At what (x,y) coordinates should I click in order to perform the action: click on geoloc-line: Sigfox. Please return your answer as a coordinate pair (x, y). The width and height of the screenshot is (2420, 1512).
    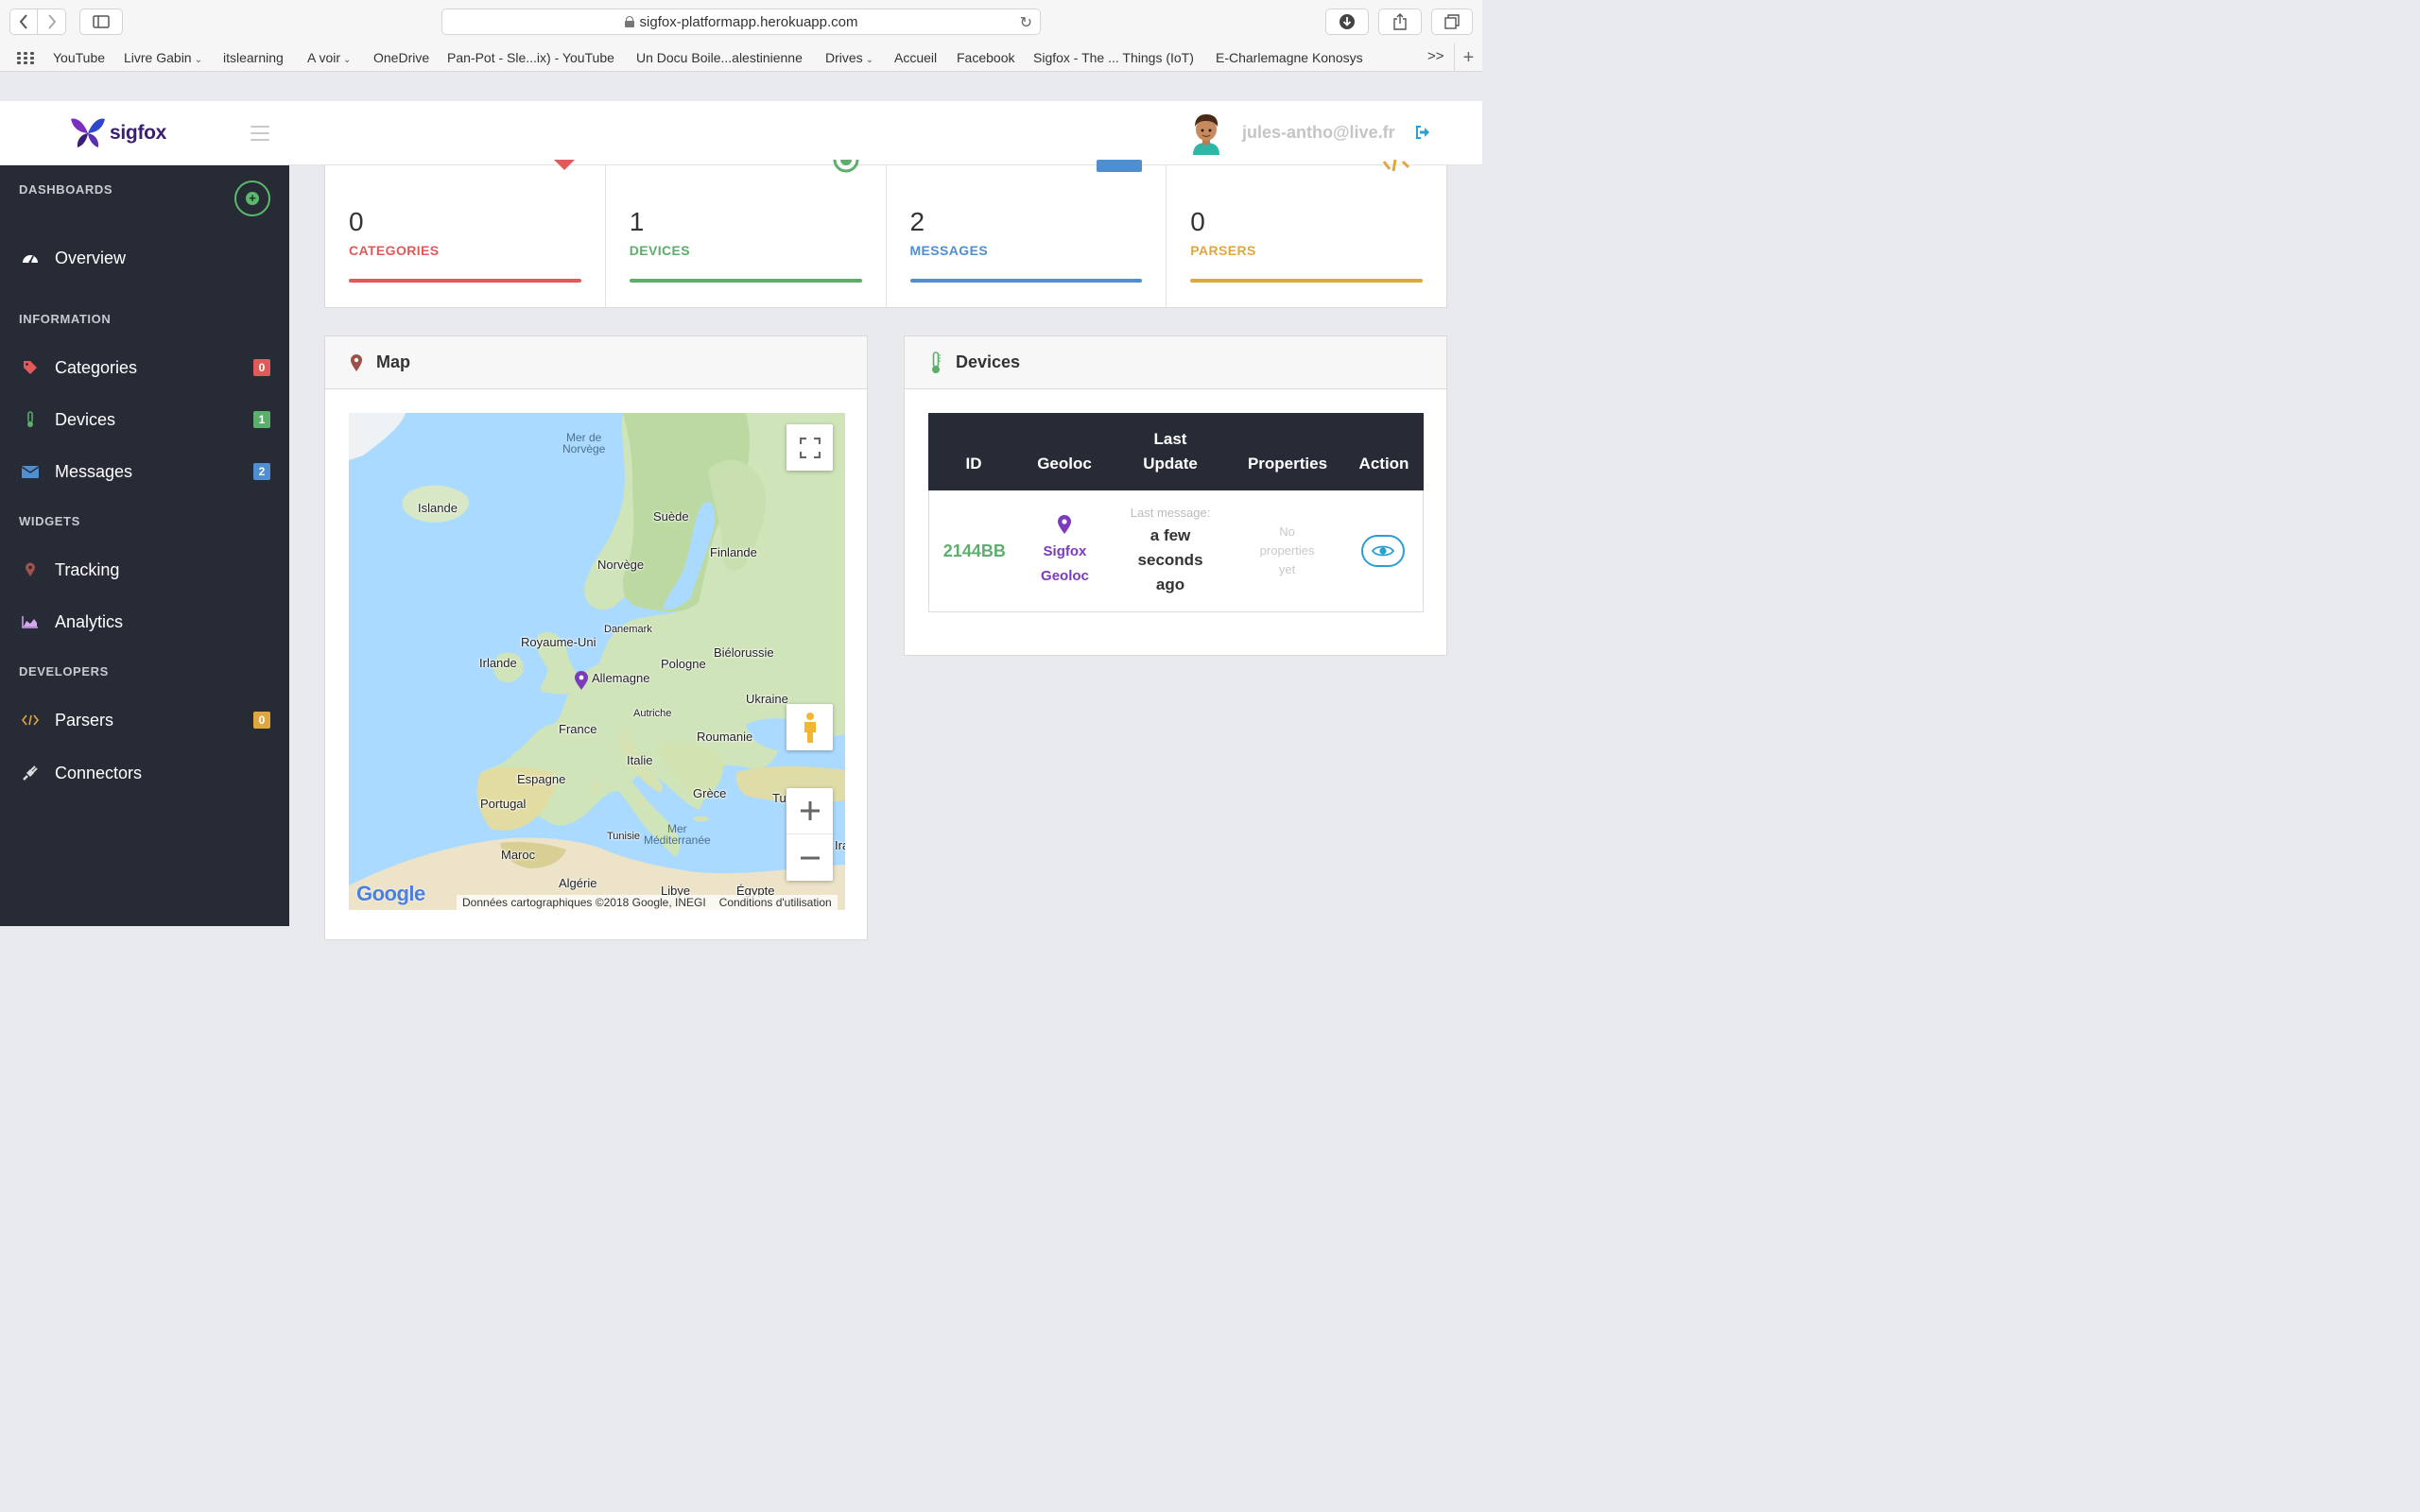
    Looking at the image, I should click on (1065, 550).